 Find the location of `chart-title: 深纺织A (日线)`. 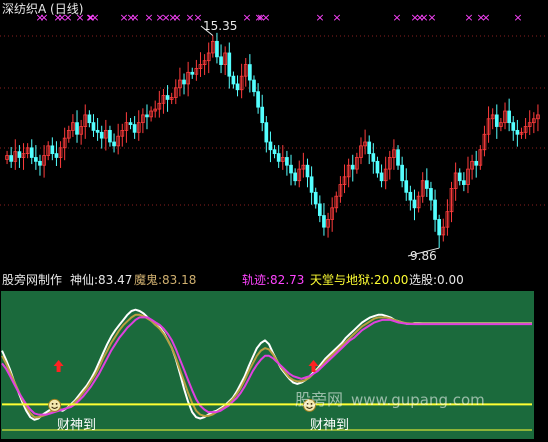

chart-title: 深纺织A (日线) is located at coordinates (43, 9).